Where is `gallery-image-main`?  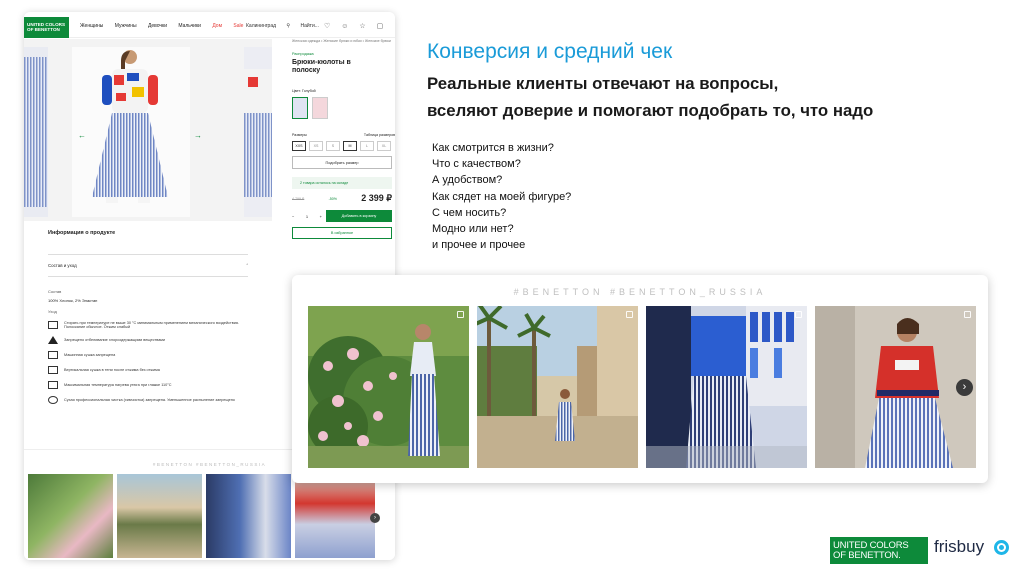
gallery-image-main is located at coordinates (131, 132).